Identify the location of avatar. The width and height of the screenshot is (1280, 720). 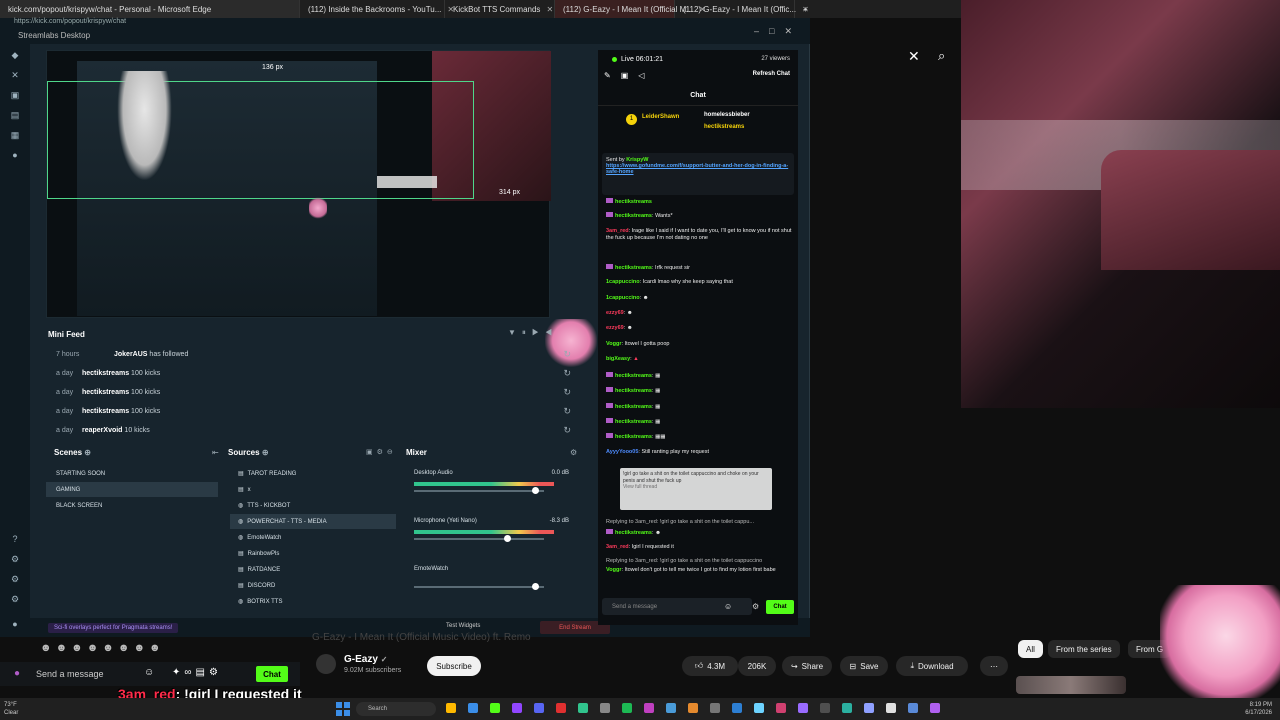
(326, 664).